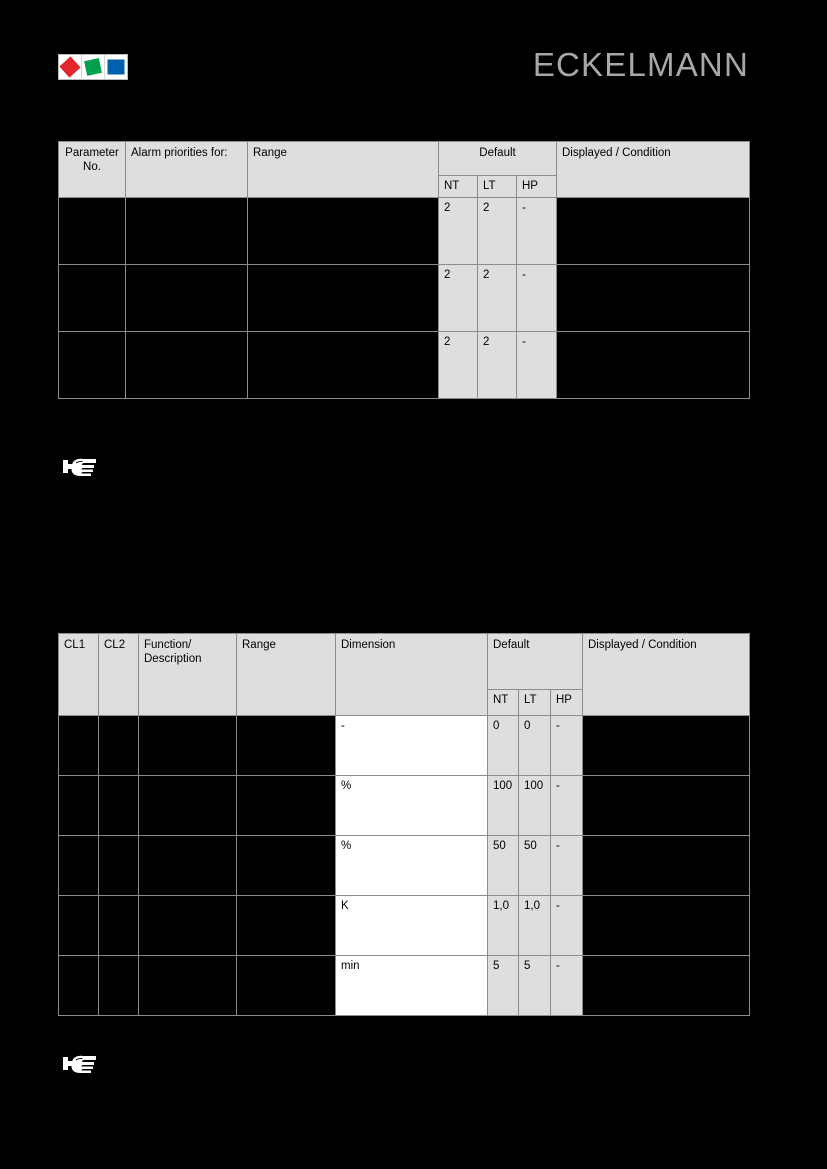  Describe the element at coordinates (503, 805) in the screenshot. I see `cell-default-nt: 100` at that location.